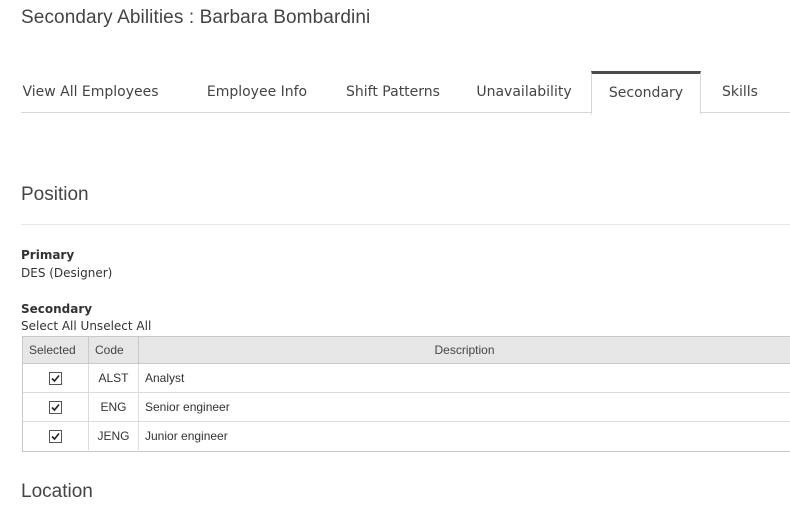  I want to click on description-cell: Analyst, so click(464, 378).